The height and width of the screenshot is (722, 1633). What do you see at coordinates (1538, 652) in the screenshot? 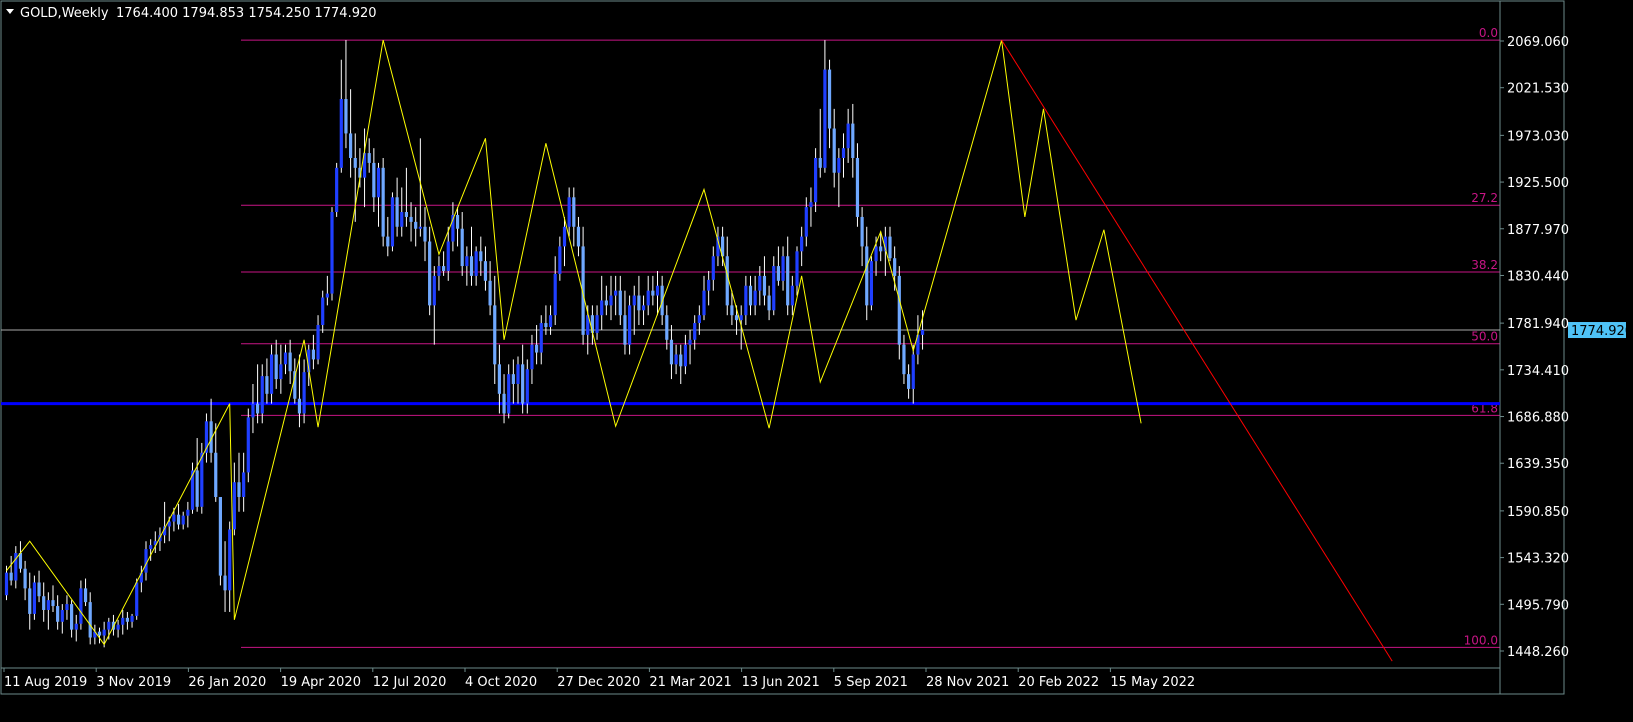
I see `price-tick-label: 1448.260` at bounding box center [1538, 652].